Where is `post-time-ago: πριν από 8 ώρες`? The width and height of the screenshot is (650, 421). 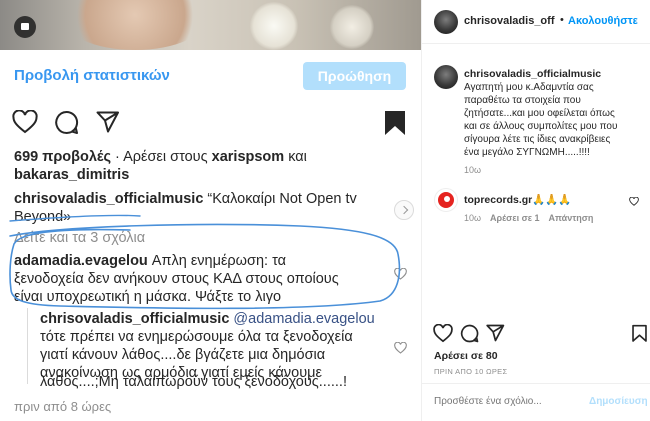 post-time-ago: πριν από 8 ώρες is located at coordinates (63, 406).